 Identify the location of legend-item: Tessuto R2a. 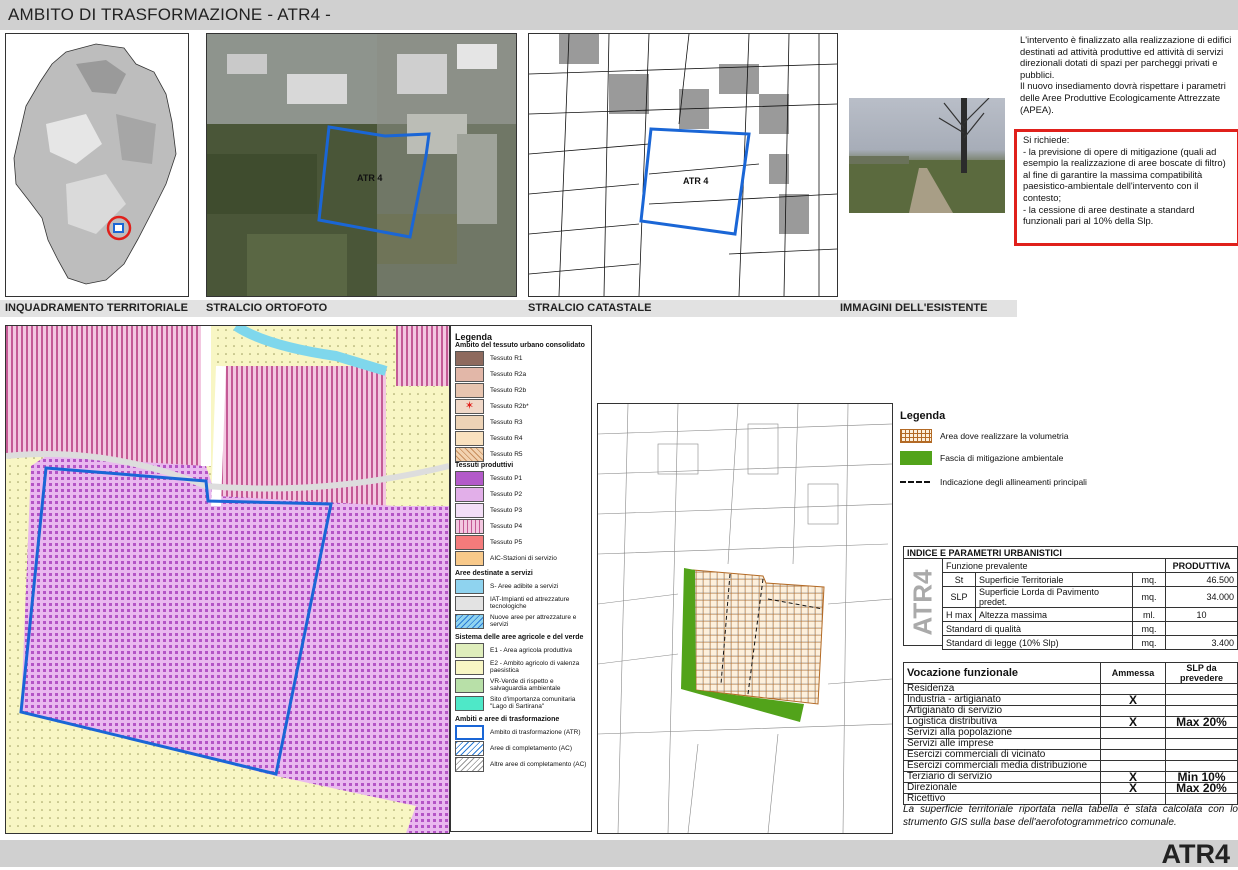
(521, 374).